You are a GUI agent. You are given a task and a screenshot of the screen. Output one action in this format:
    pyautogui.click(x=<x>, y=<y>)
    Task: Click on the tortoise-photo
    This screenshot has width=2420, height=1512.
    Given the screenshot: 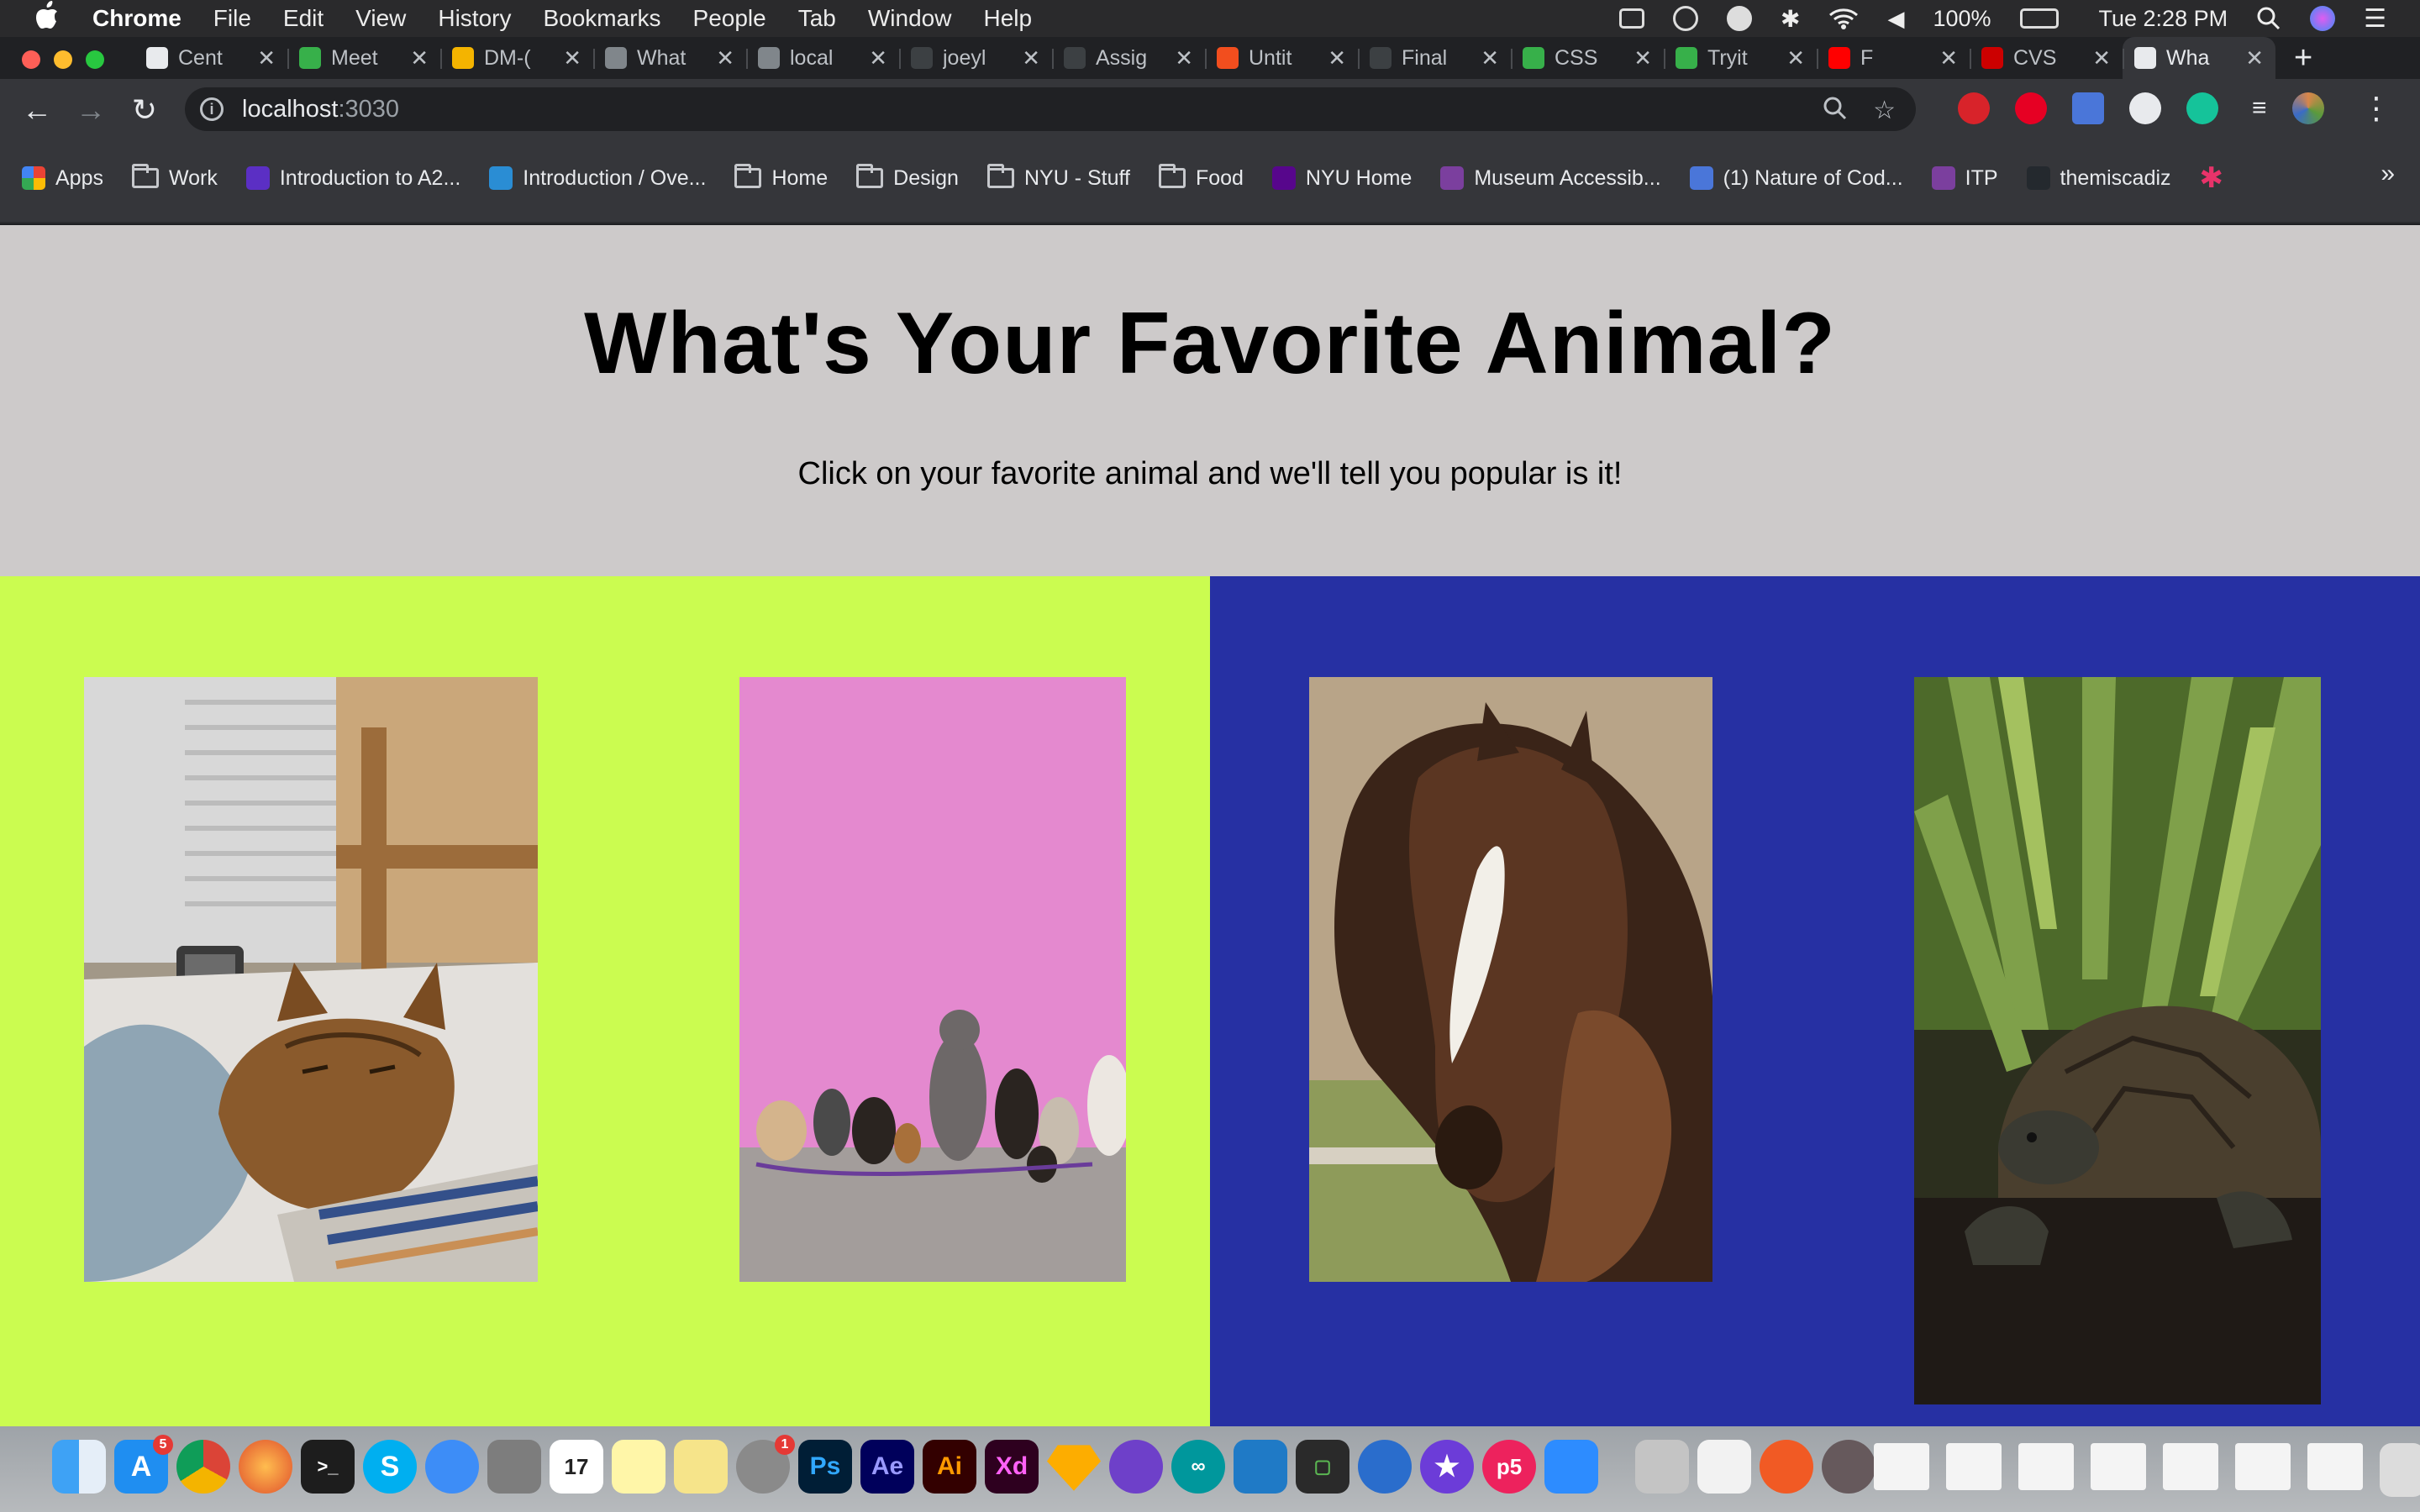 What is the action you would take?
    pyautogui.click(x=2117, y=1040)
    